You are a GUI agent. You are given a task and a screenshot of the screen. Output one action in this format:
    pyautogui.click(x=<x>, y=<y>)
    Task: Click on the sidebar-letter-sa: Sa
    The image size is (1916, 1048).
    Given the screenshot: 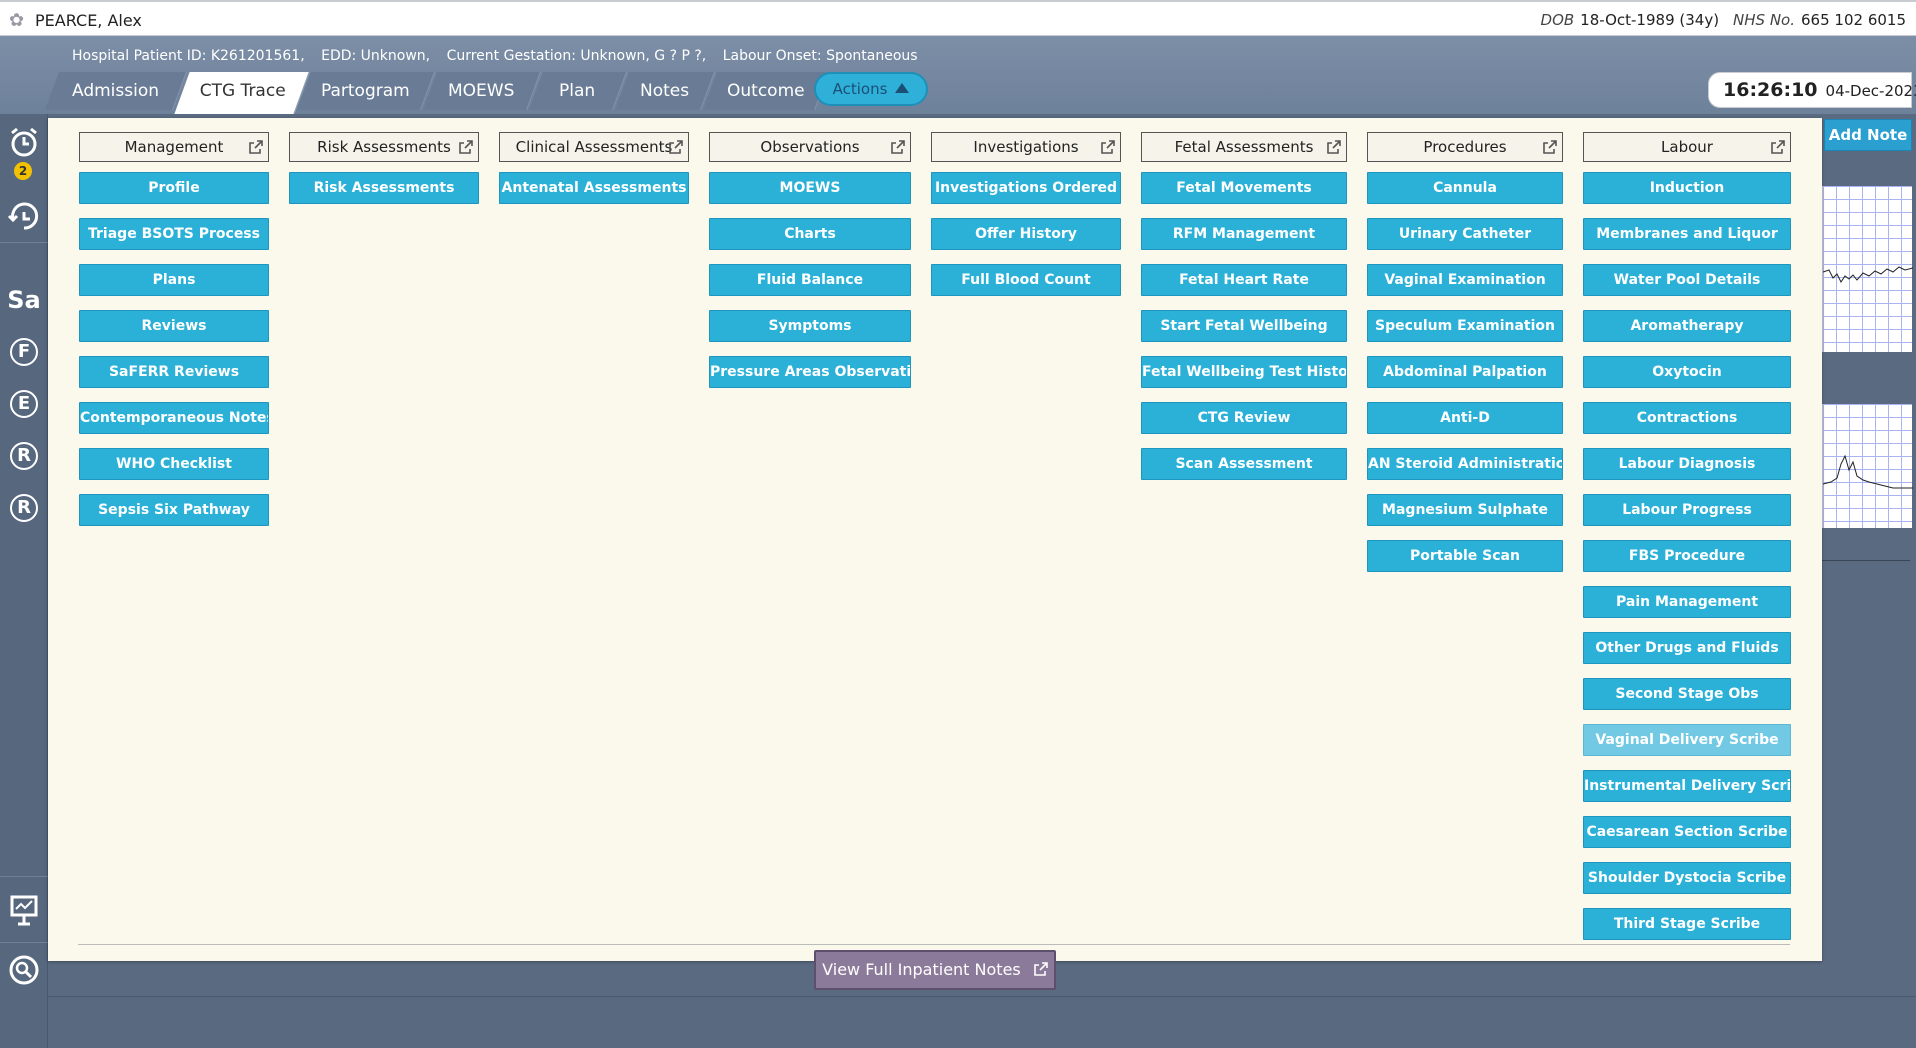 What is the action you would take?
    pyautogui.click(x=24, y=300)
    